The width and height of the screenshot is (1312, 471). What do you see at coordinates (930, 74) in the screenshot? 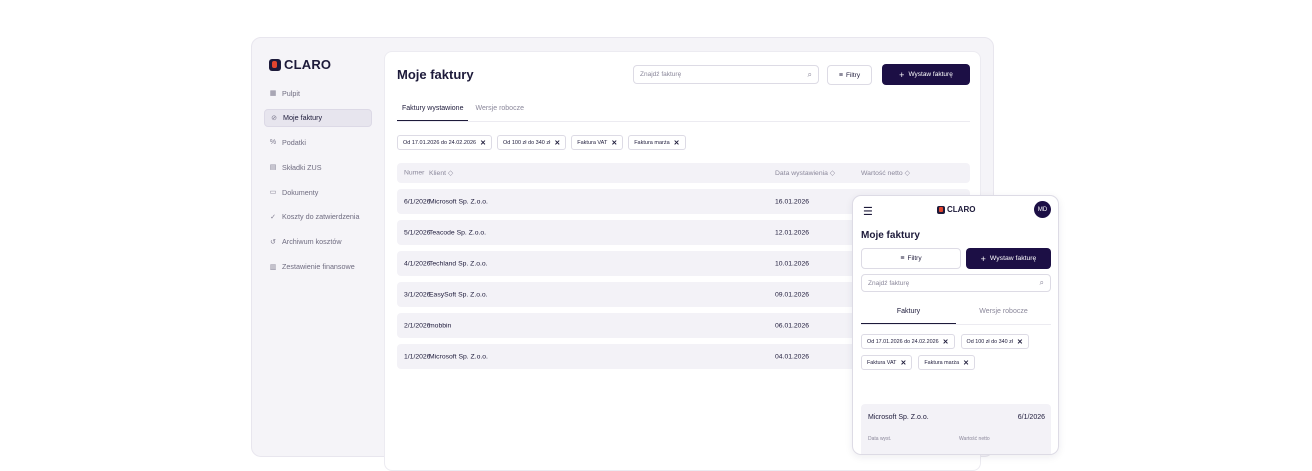
I see `issue-invoice-label: Wystaw fakturę` at bounding box center [930, 74].